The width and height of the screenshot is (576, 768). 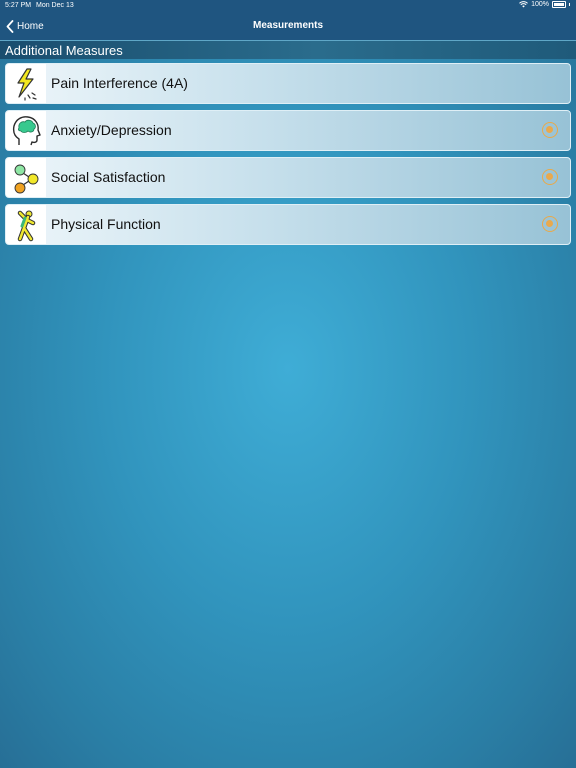 What do you see at coordinates (18, 5) in the screenshot?
I see `status-time: 5:27 PM` at bounding box center [18, 5].